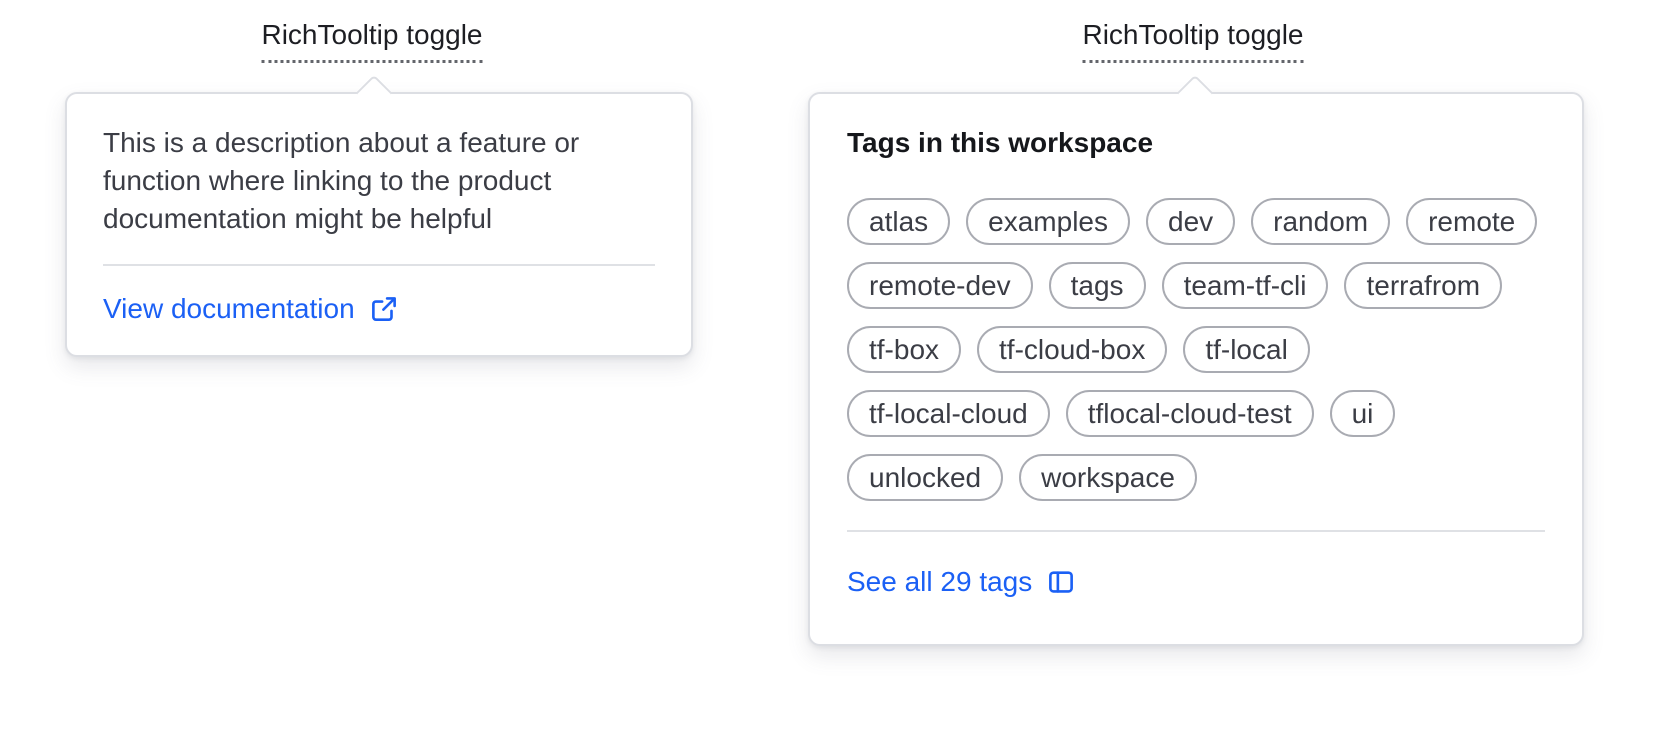  What do you see at coordinates (1423, 285) in the screenshot?
I see `tag-pill: terrafrom` at bounding box center [1423, 285].